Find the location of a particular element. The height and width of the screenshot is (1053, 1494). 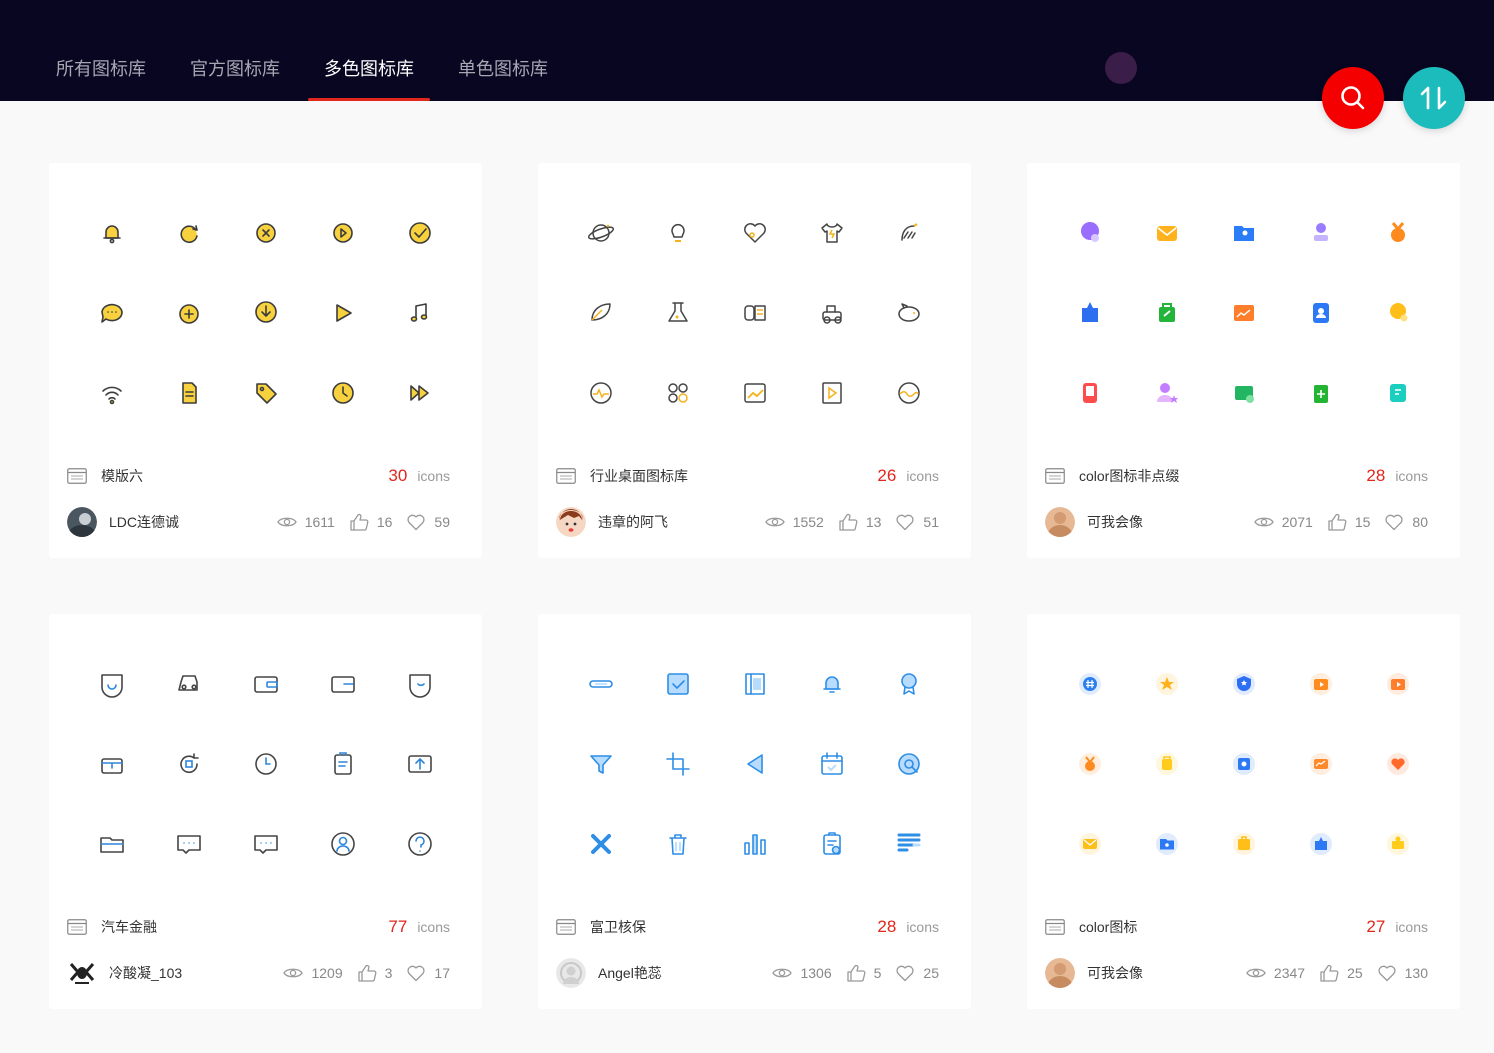

author-name: 违章的阿飞 is located at coordinates (674, 522).